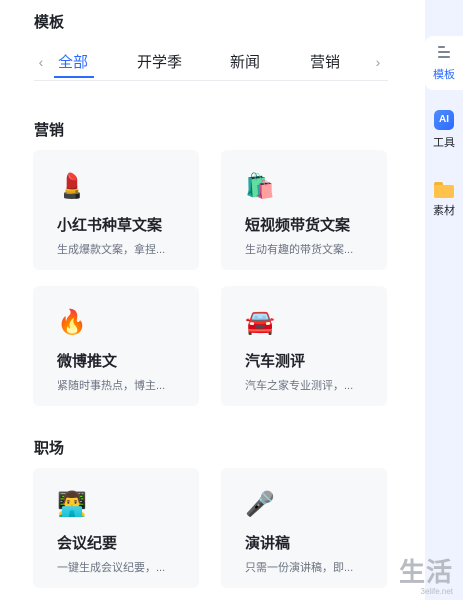 This screenshot has width=463, height=600. I want to click on laptop-person-icon: 👨‍💻, so click(72, 504).